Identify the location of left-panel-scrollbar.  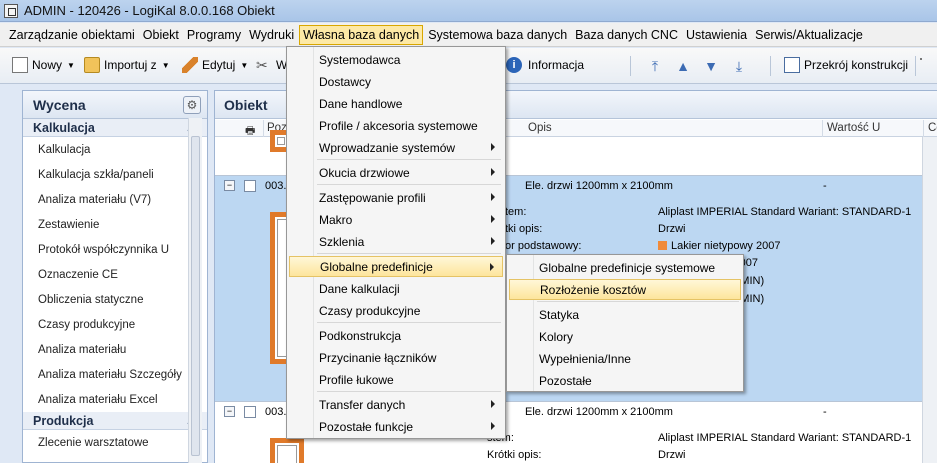
(195, 290).